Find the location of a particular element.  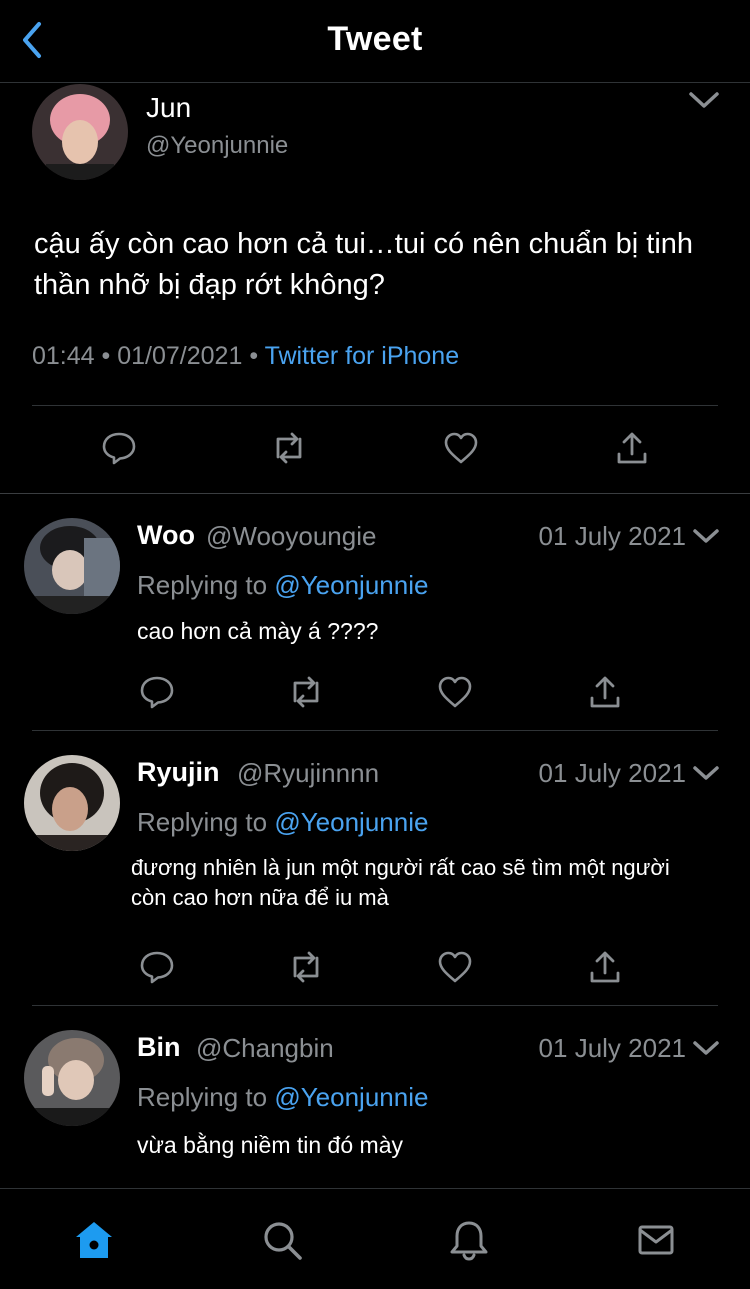

tweet-meta: 01:44 • 01/07/2021 • Twitter for iPhone is located at coordinates (245, 356).